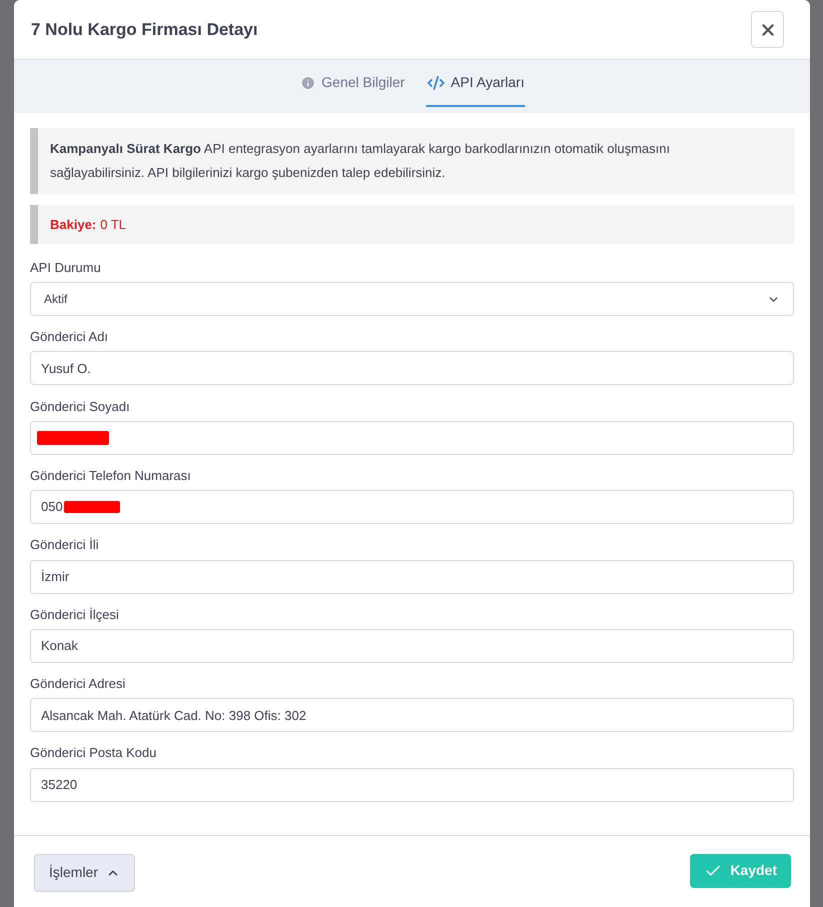  What do you see at coordinates (56, 299) in the screenshot?
I see `select-value: Aktif` at bounding box center [56, 299].